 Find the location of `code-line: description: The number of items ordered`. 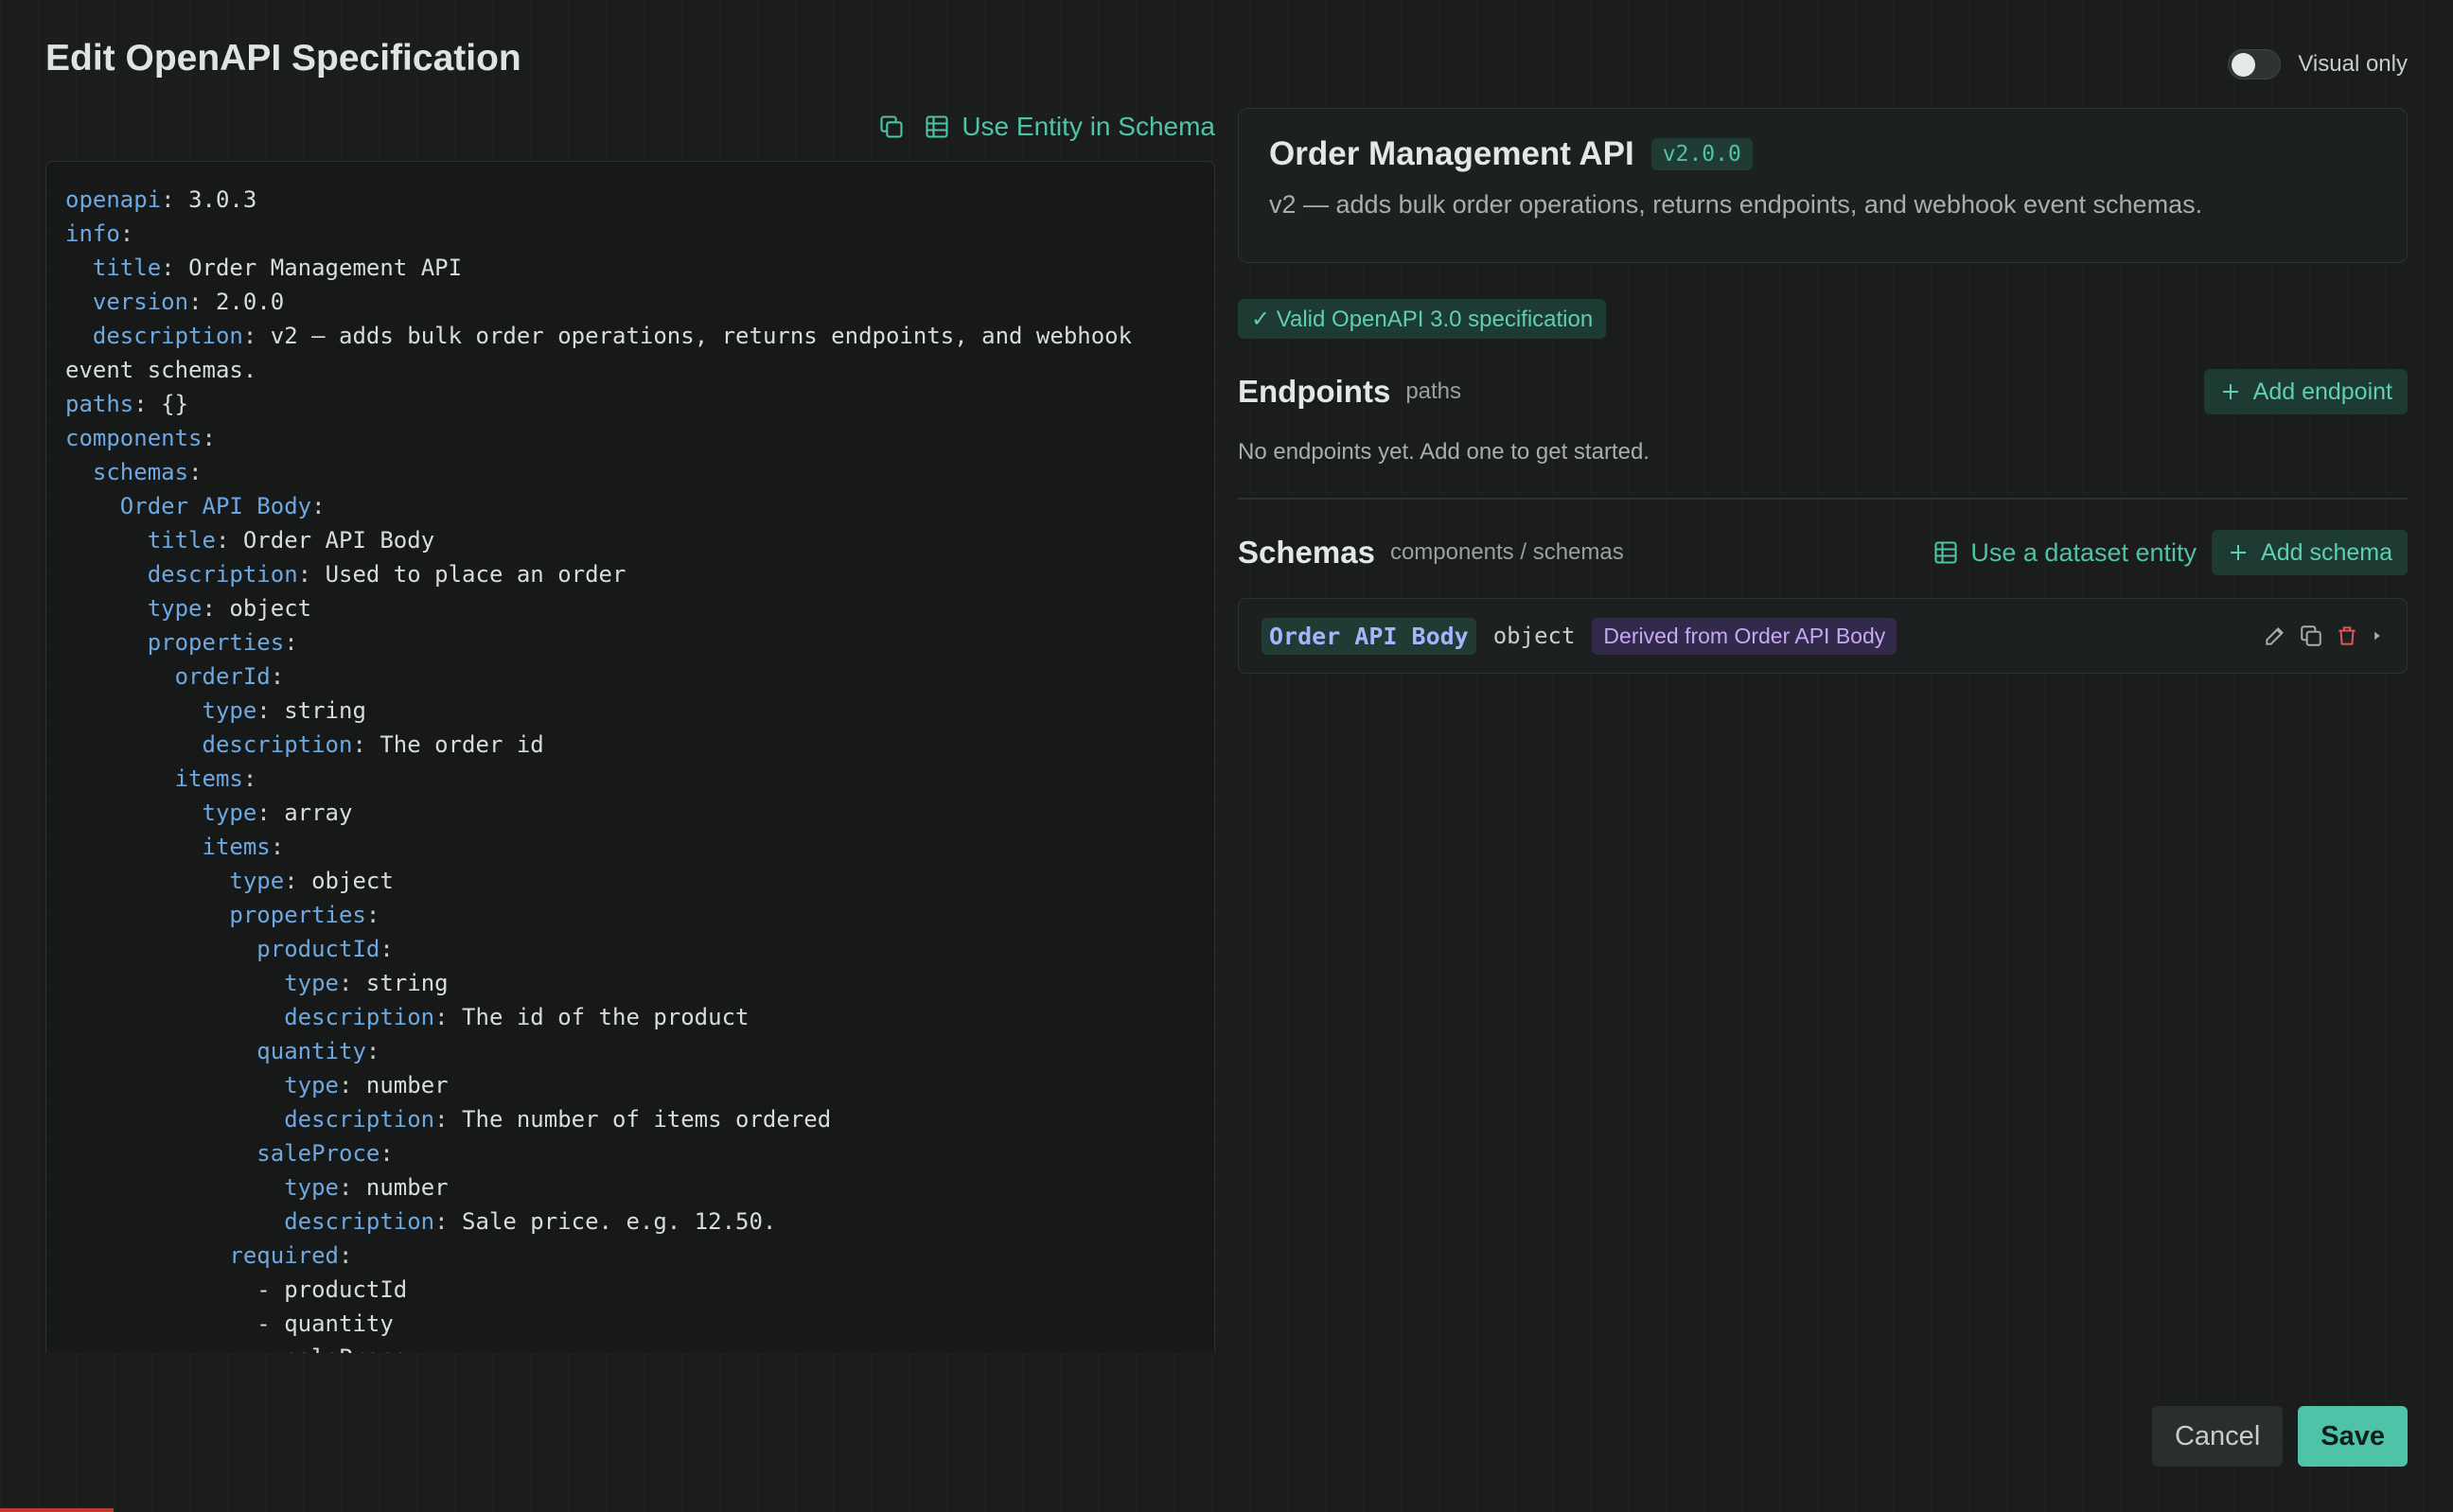

code-line: description: The number of items ordered is located at coordinates (558, 1120).